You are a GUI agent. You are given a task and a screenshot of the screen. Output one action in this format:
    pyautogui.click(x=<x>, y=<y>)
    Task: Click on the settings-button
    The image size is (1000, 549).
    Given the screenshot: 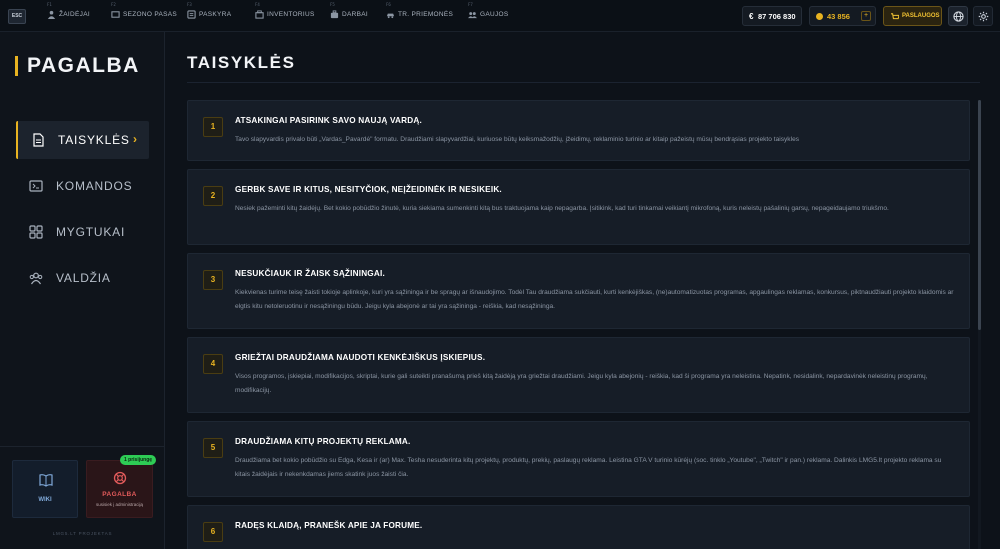 What is the action you would take?
    pyautogui.click(x=983, y=16)
    